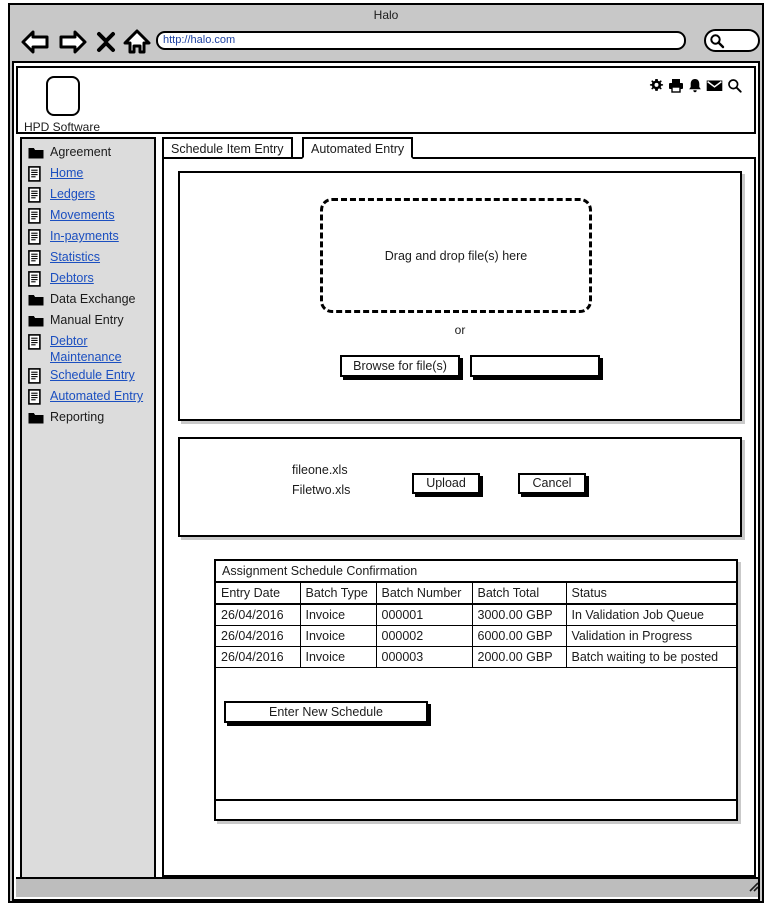 This screenshot has height=909, width=772. I want to click on column-header-batch-number: Batch Number, so click(424, 594).